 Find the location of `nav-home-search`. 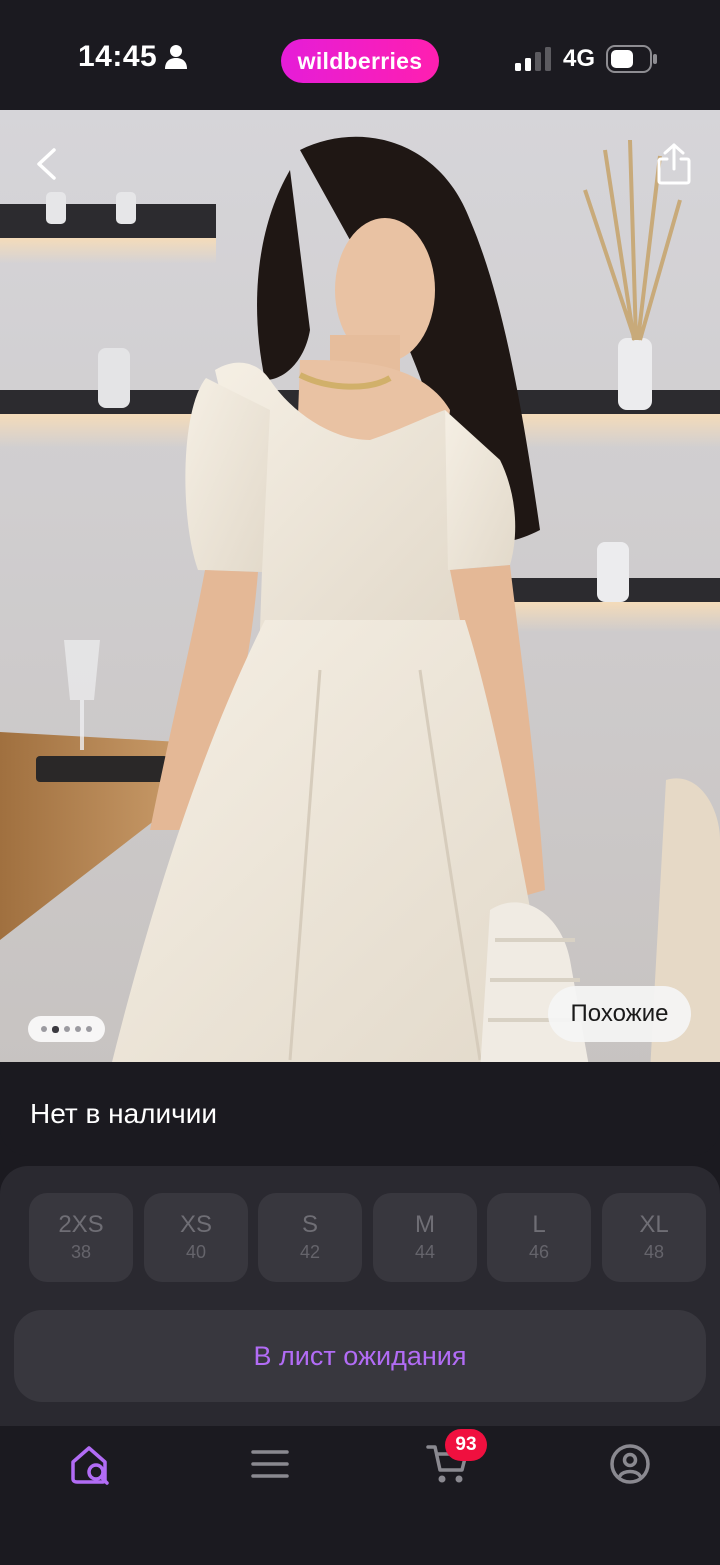

nav-home-search is located at coordinates (91, 1464).